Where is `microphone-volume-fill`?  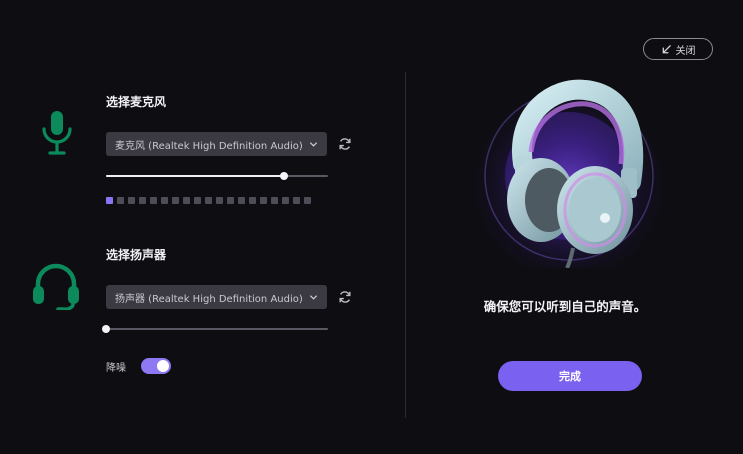 microphone-volume-fill is located at coordinates (195, 176).